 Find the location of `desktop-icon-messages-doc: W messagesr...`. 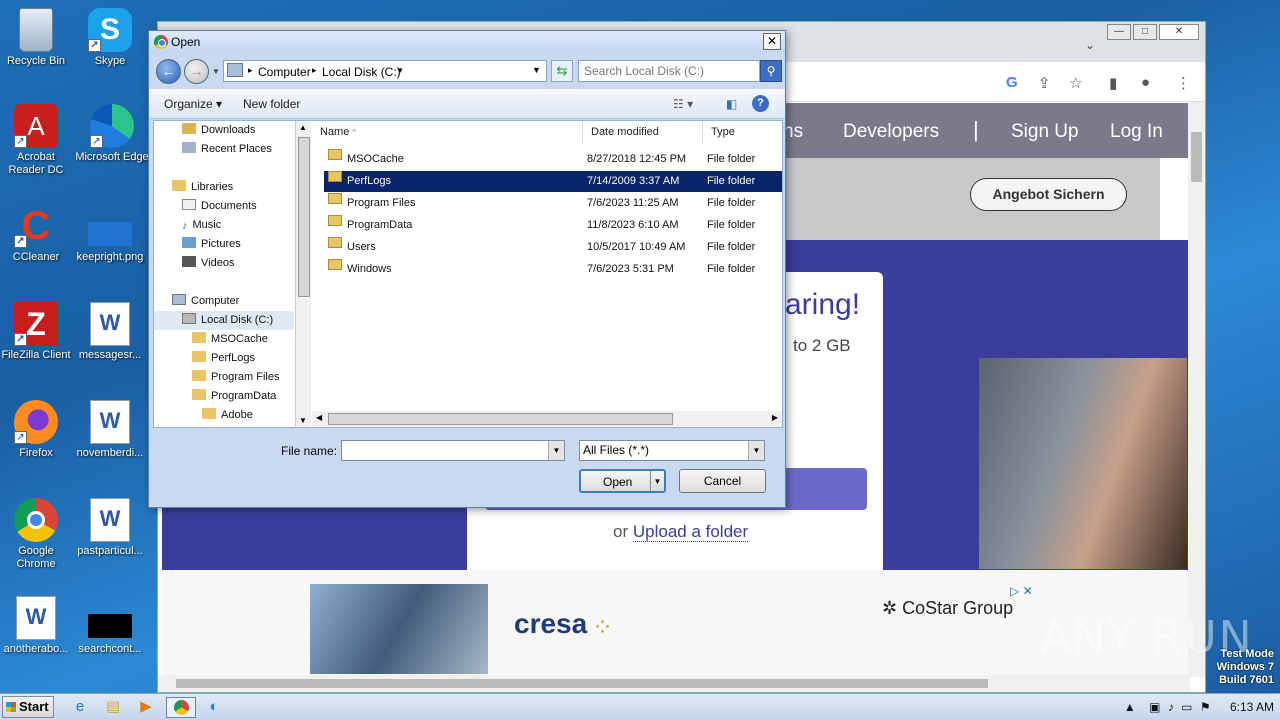

desktop-icon-messages-doc: W messagesr... is located at coordinates (110, 332).